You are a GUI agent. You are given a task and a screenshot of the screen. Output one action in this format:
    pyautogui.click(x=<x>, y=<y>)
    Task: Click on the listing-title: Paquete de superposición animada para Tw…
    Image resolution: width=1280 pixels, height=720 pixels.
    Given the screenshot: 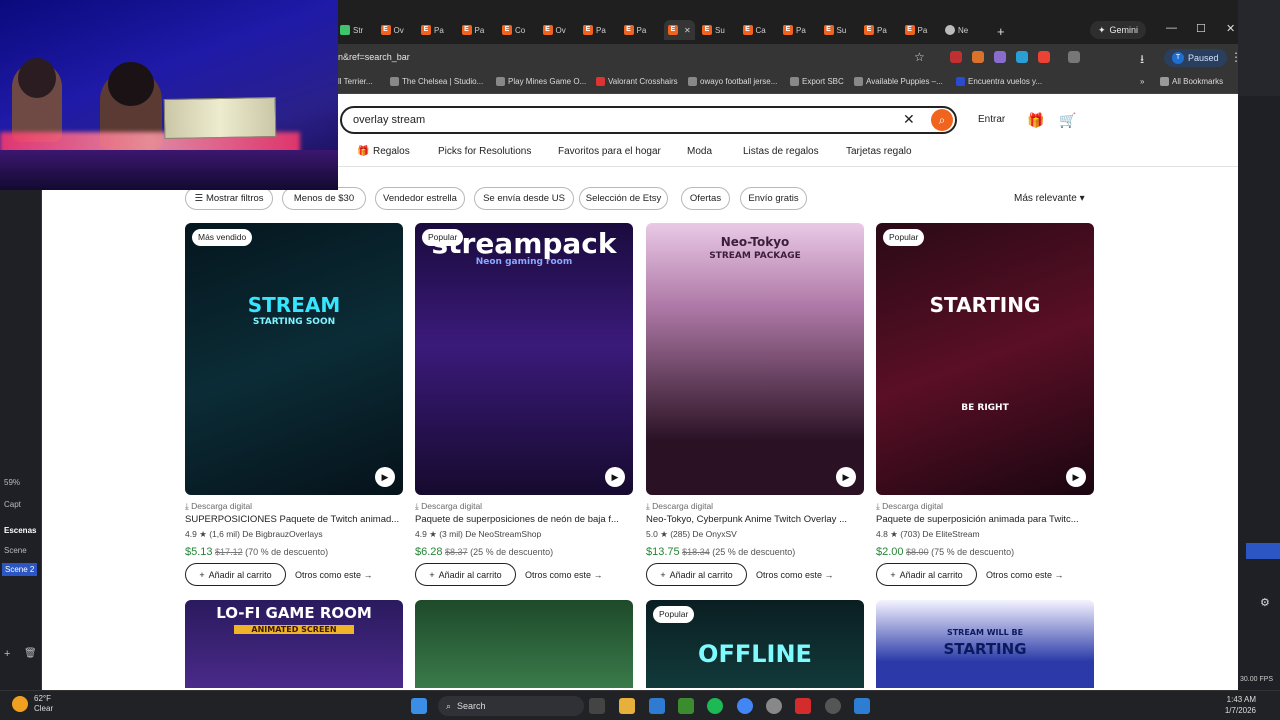 What is the action you would take?
    pyautogui.click(x=985, y=519)
    